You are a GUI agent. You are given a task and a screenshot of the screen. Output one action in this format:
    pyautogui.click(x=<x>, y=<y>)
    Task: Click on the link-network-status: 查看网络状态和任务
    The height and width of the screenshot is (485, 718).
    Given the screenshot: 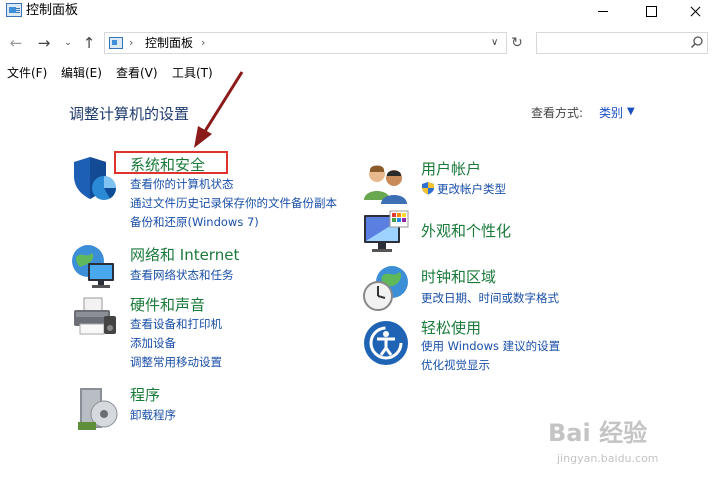 What is the action you would take?
    pyautogui.click(x=182, y=275)
    